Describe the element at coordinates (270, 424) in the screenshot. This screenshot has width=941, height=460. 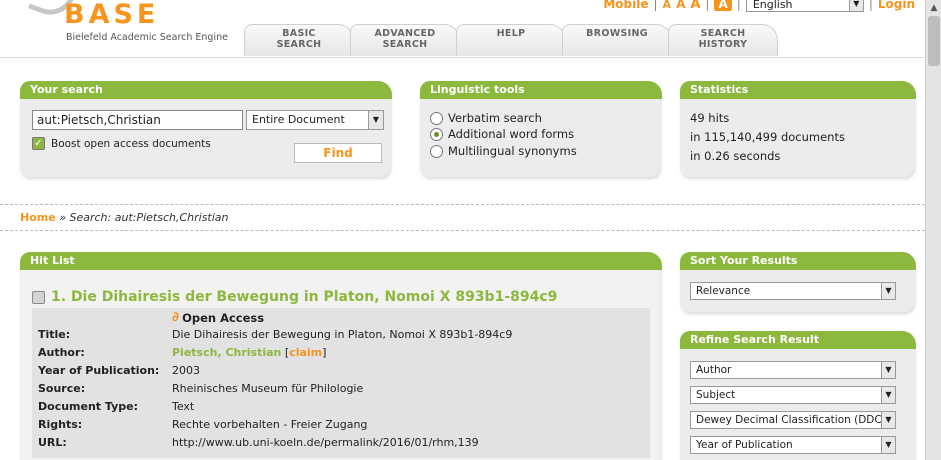
I see `field-value: Rechte vorbehalten - Freier Zugang` at that location.